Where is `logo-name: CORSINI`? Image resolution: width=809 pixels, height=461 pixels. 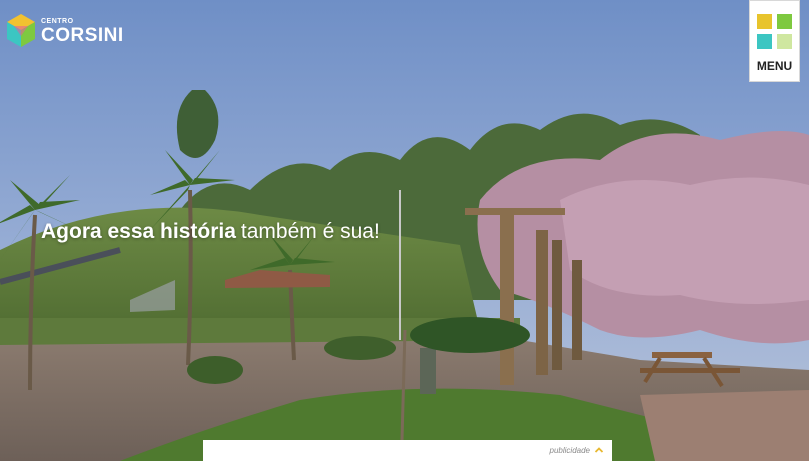 logo-name: CORSINI is located at coordinates (82, 35).